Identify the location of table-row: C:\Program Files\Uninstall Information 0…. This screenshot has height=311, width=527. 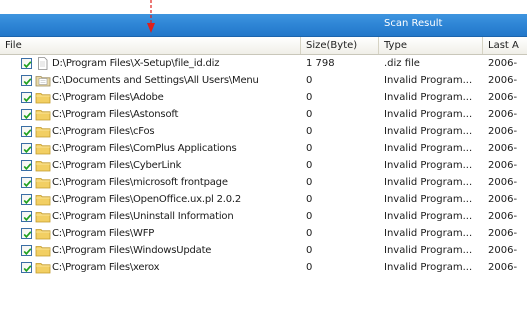
(263, 216).